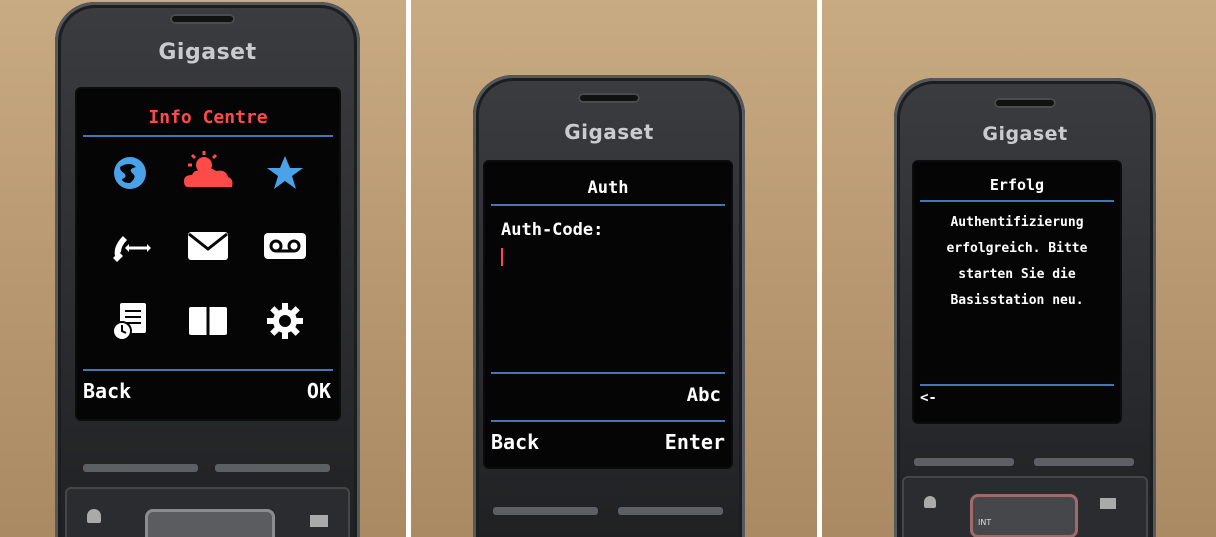 This screenshot has height=537, width=1216. What do you see at coordinates (928, 398) in the screenshot?
I see `softkey-back-arrow: <-` at bounding box center [928, 398].